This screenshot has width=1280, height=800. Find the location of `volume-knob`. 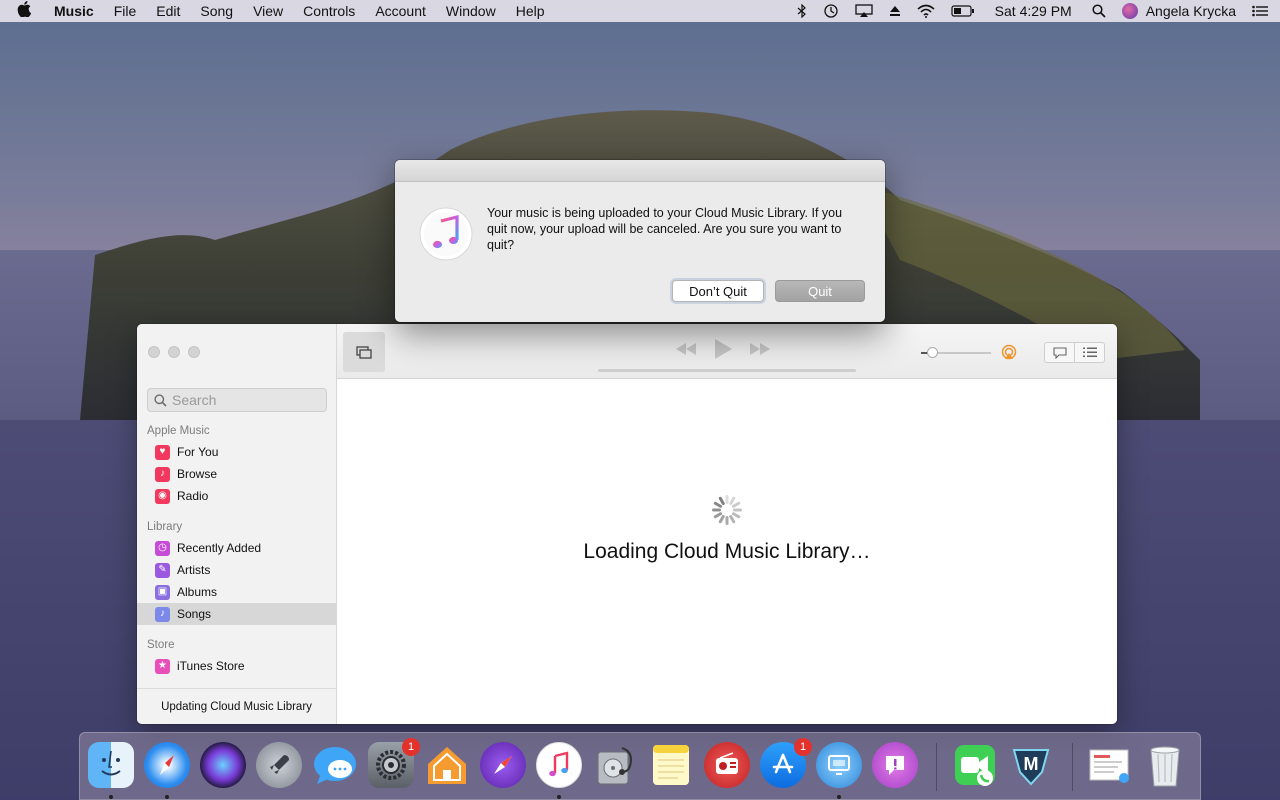

volume-knob is located at coordinates (932, 352).